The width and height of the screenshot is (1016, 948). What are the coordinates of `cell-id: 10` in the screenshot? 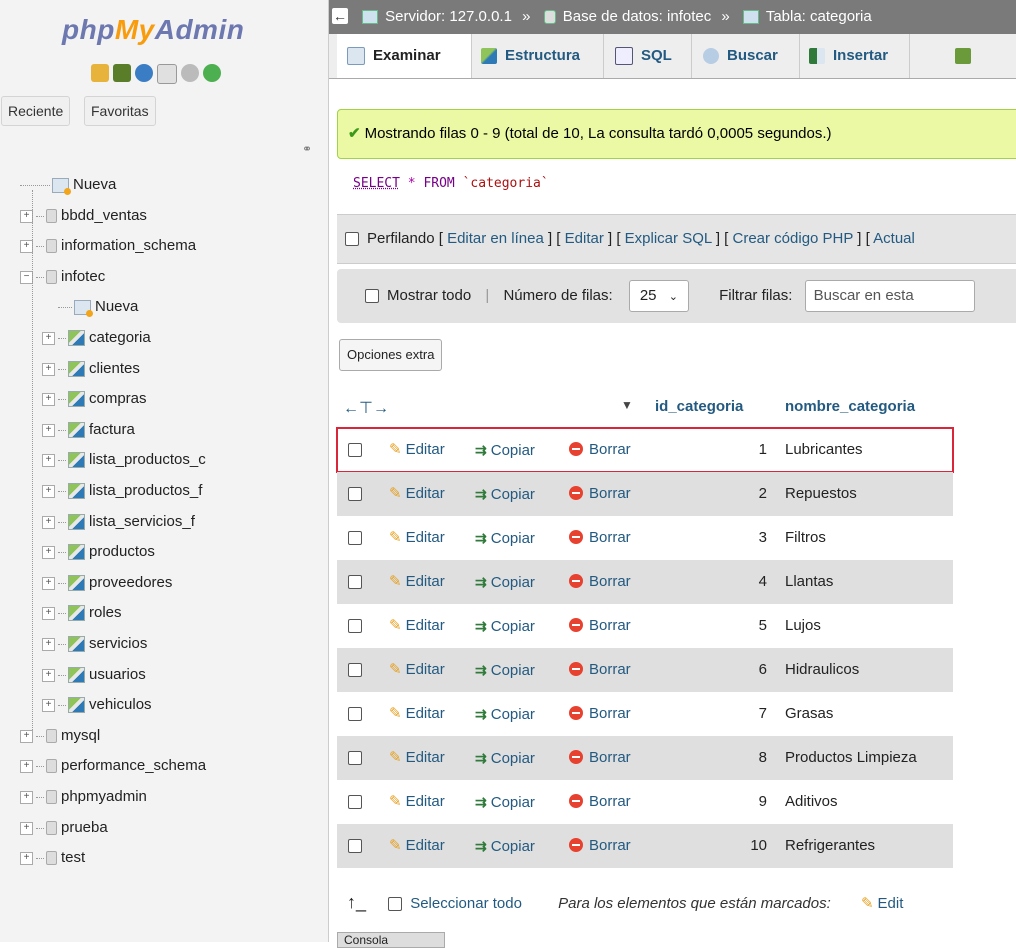 It's located at (732, 846).